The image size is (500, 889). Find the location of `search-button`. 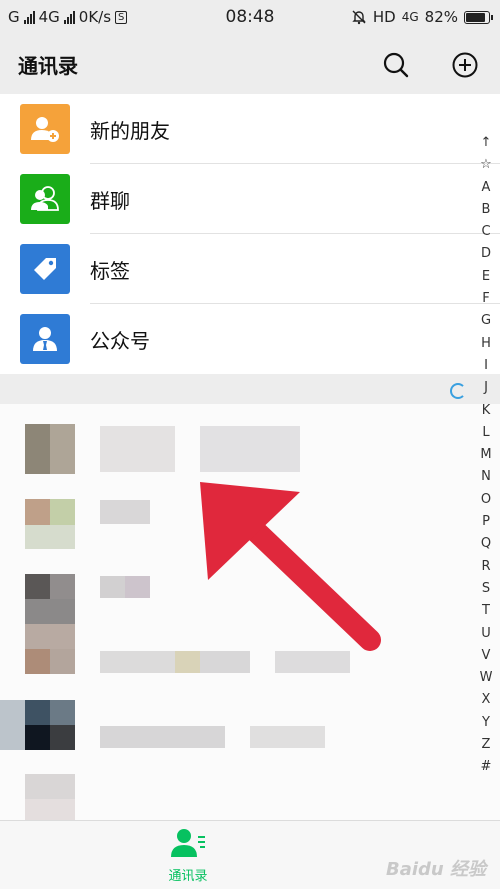

search-button is located at coordinates (396, 65).